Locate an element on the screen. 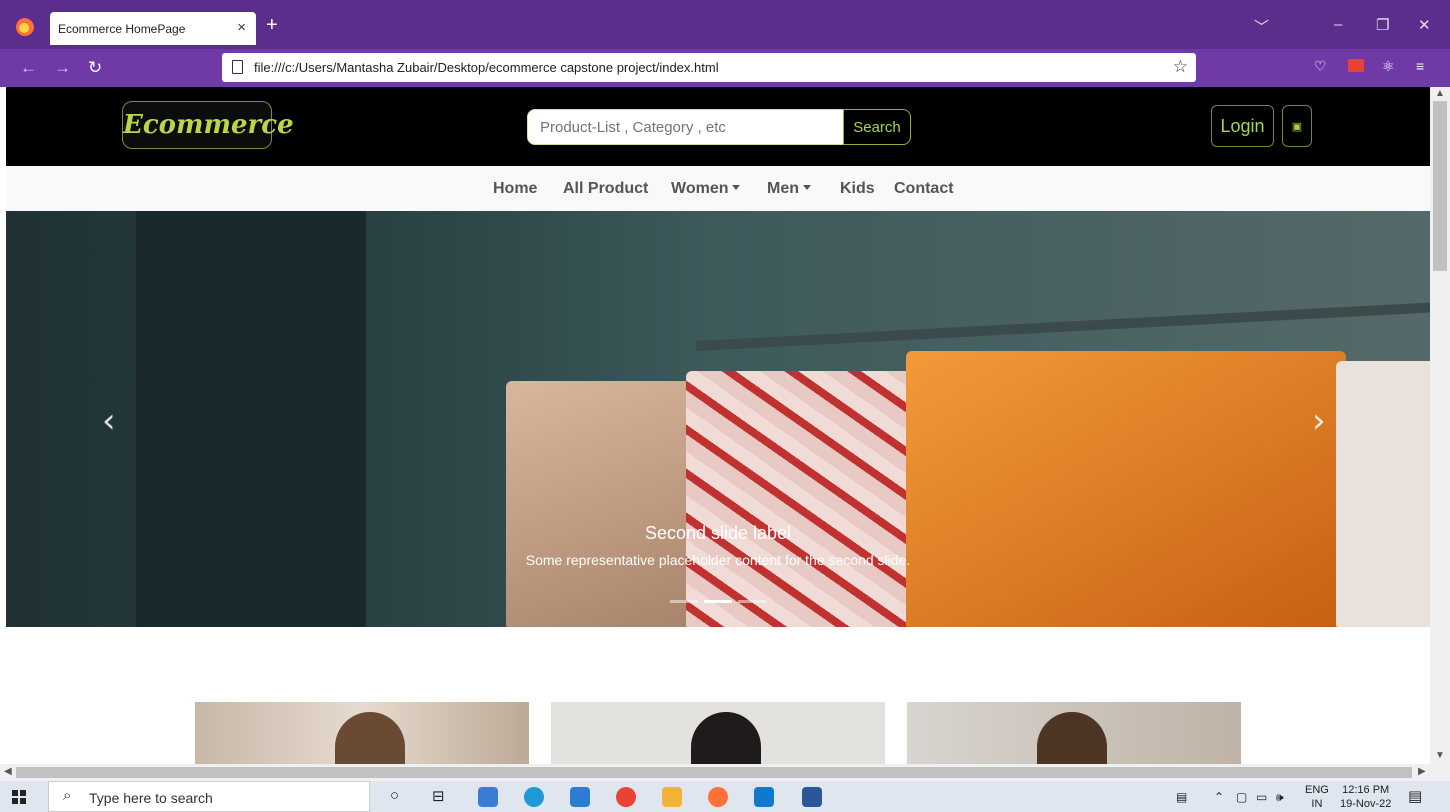  pocket-icon: ♡ is located at coordinates (1320, 66).